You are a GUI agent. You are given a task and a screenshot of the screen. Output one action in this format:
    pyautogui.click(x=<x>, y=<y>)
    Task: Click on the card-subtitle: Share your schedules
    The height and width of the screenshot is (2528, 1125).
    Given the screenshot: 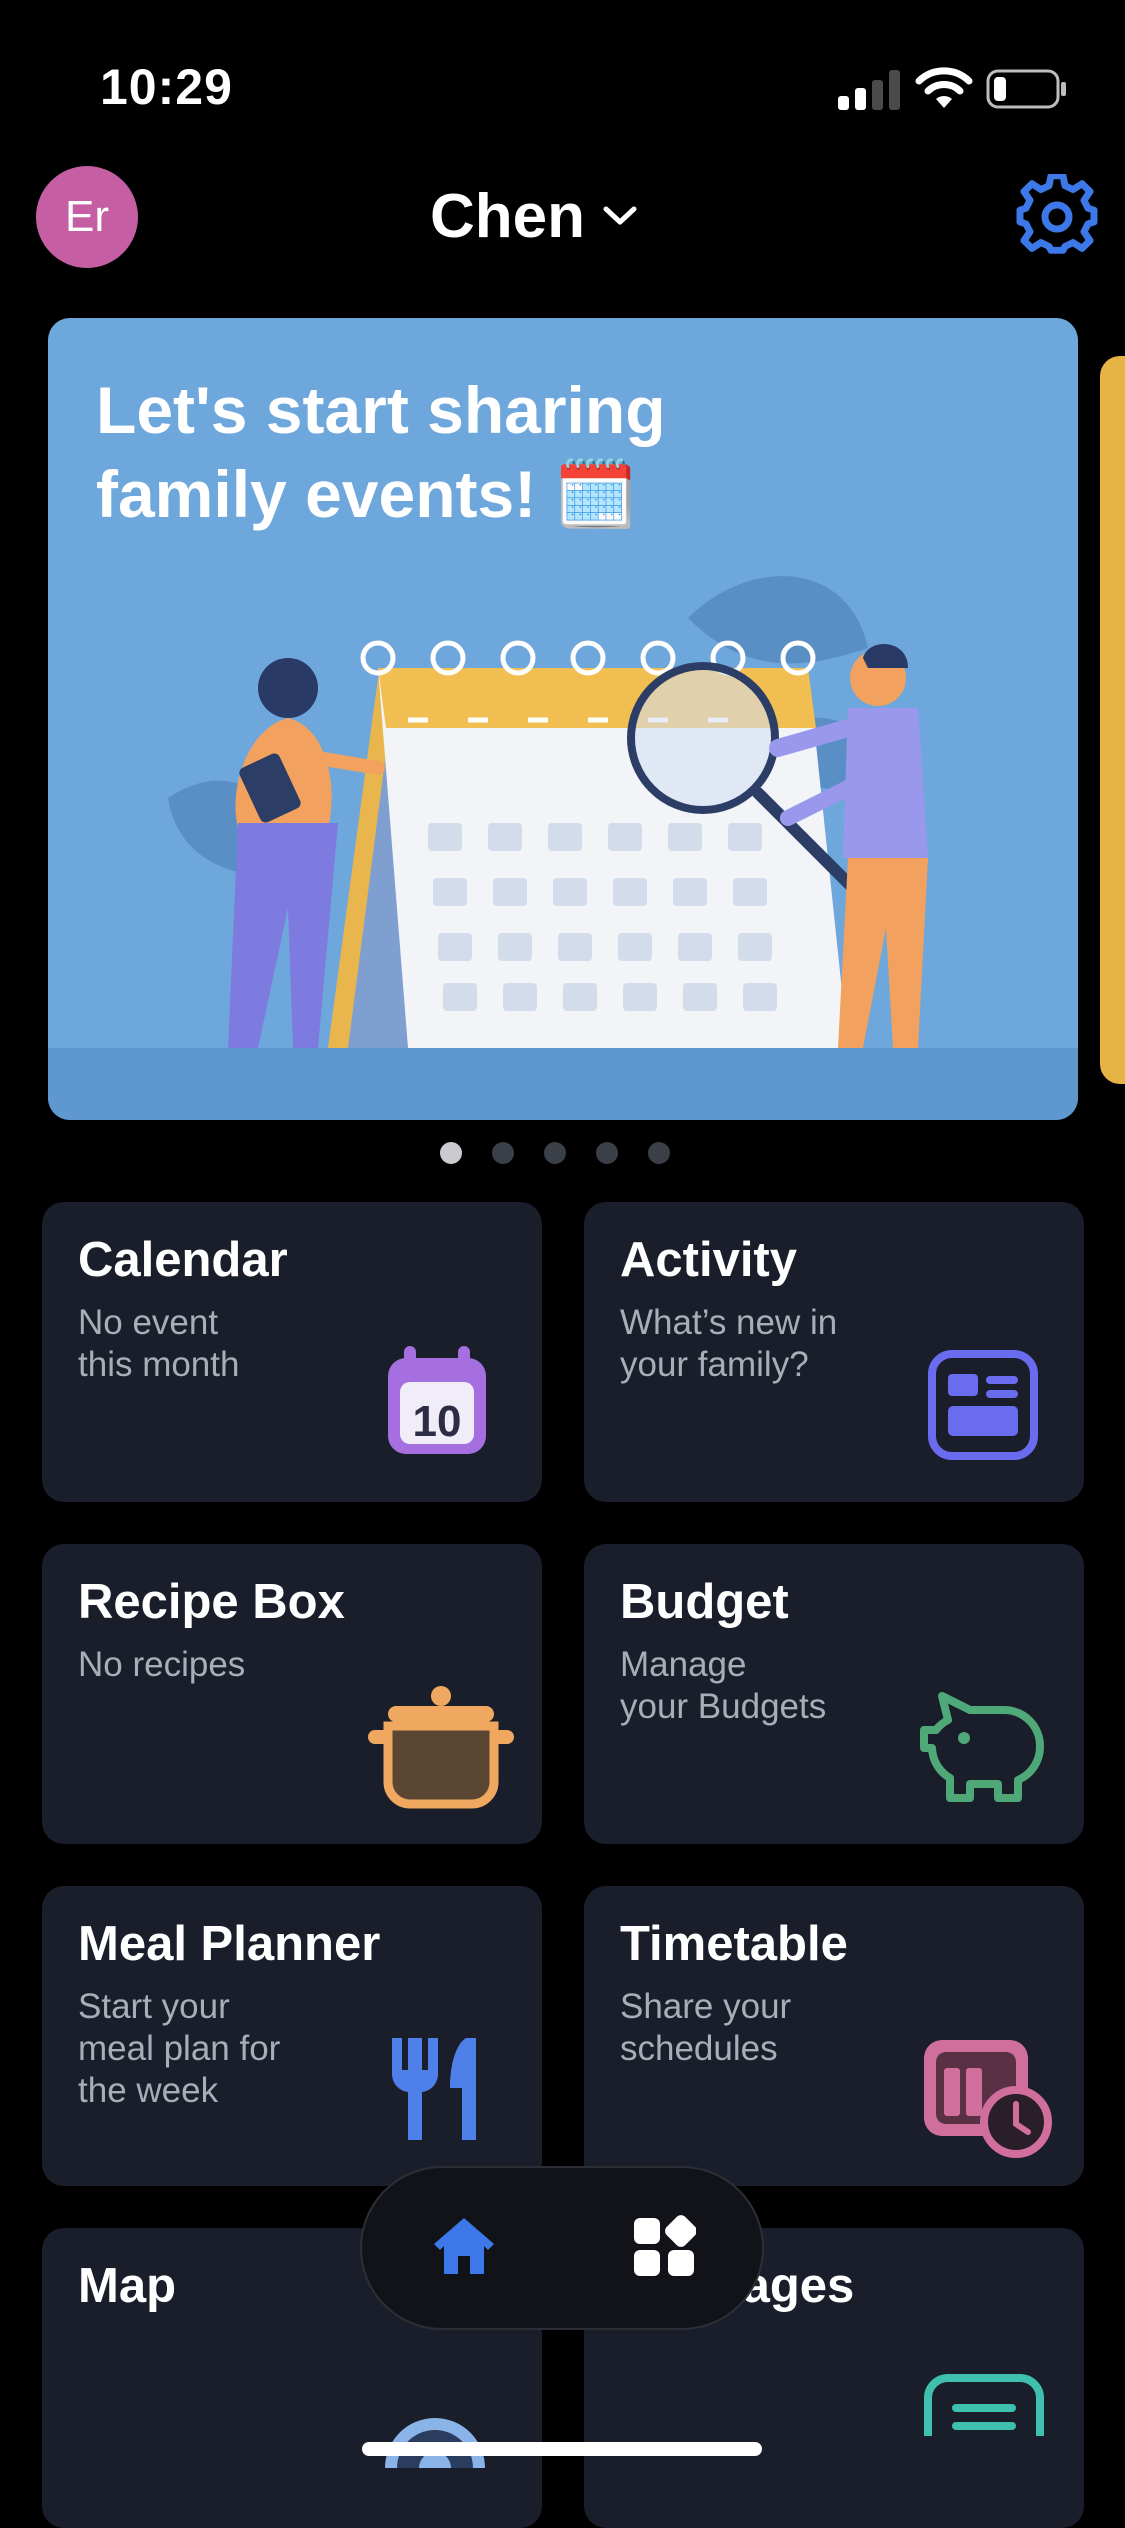 What is the action you would take?
    pyautogui.click(x=706, y=2027)
    